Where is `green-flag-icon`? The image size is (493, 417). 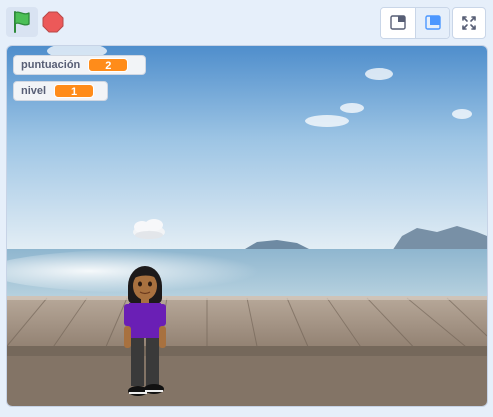 green-flag-icon is located at coordinates (22, 22).